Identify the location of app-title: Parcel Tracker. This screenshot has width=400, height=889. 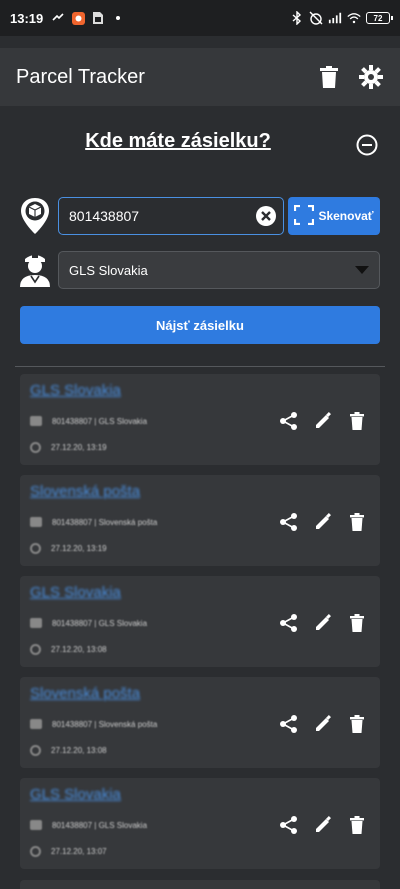
(80, 76).